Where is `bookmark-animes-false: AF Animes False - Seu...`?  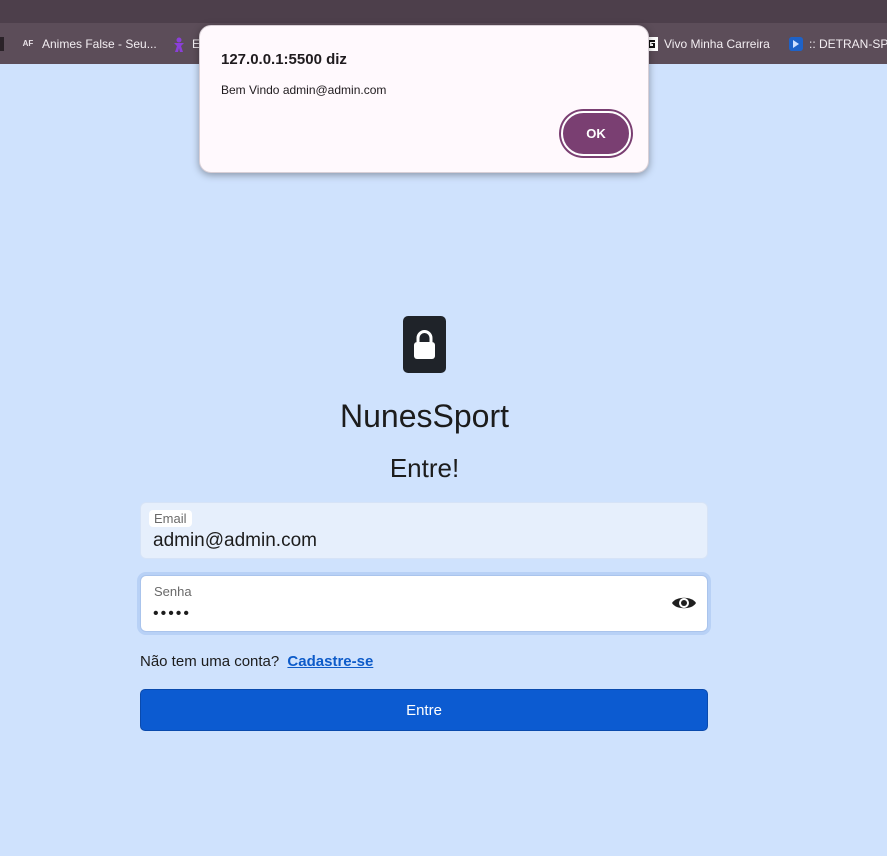 bookmark-animes-false: AF Animes False - Seu... is located at coordinates (88, 44).